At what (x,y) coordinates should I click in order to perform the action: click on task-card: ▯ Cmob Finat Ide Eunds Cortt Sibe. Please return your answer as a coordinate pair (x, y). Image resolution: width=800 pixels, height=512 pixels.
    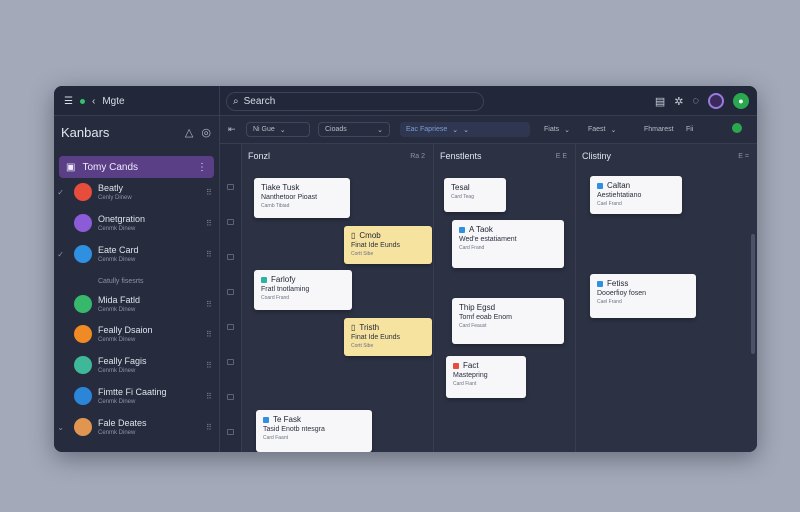
    Looking at the image, I should click on (388, 245).